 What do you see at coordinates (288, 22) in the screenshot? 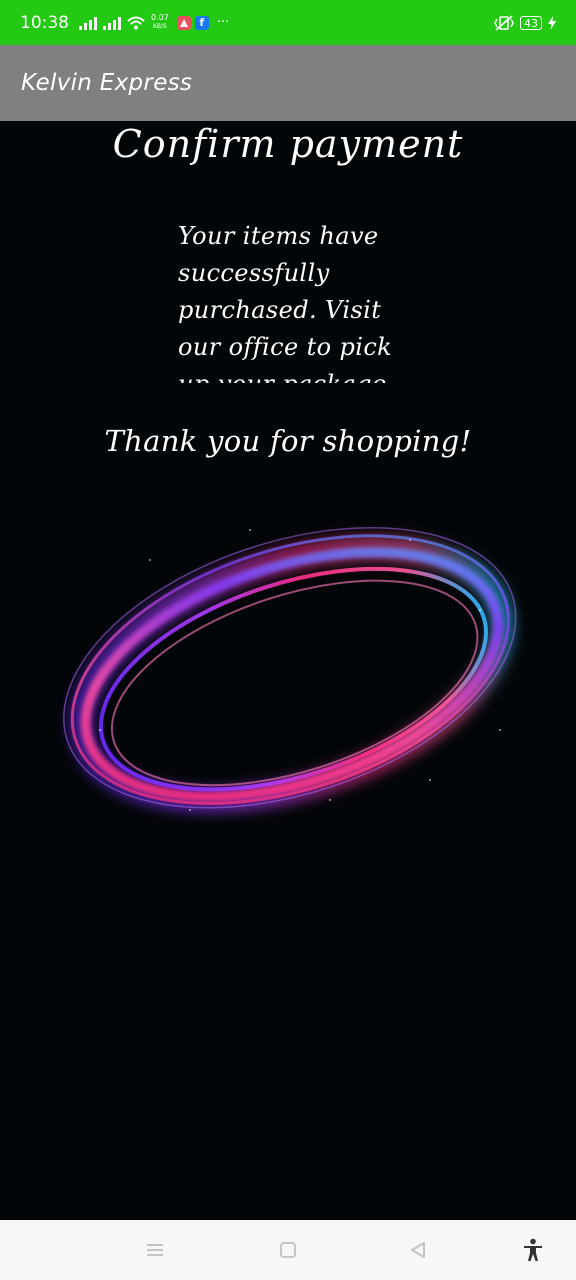
I see `status-bar: 10:38 0.07 KB/S f ··· 43` at bounding box center [288, 22].